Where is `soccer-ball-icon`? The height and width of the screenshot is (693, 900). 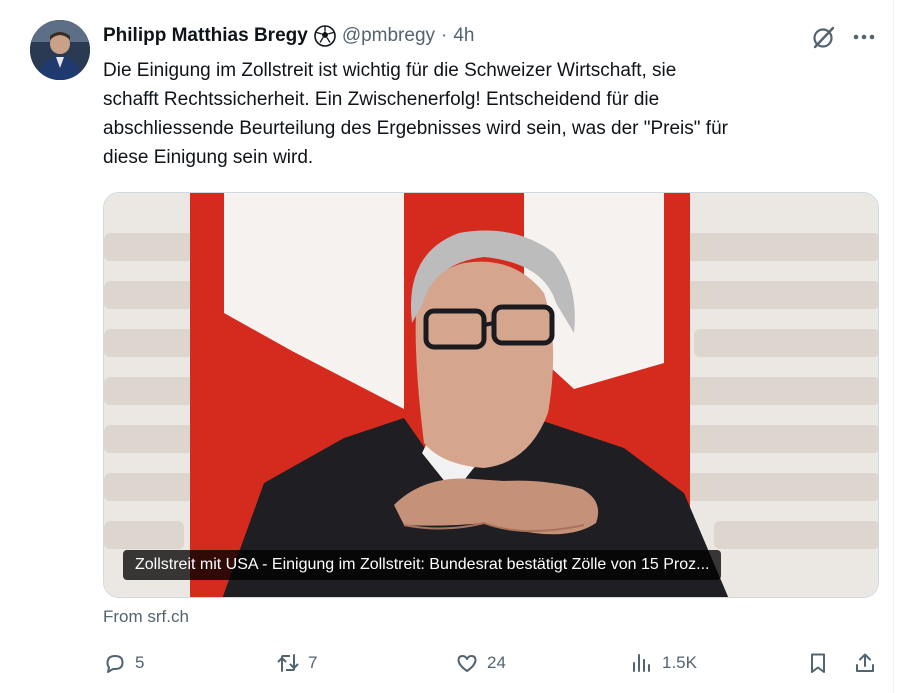 soccer-ball-icon is located at coordinates (325, 36).